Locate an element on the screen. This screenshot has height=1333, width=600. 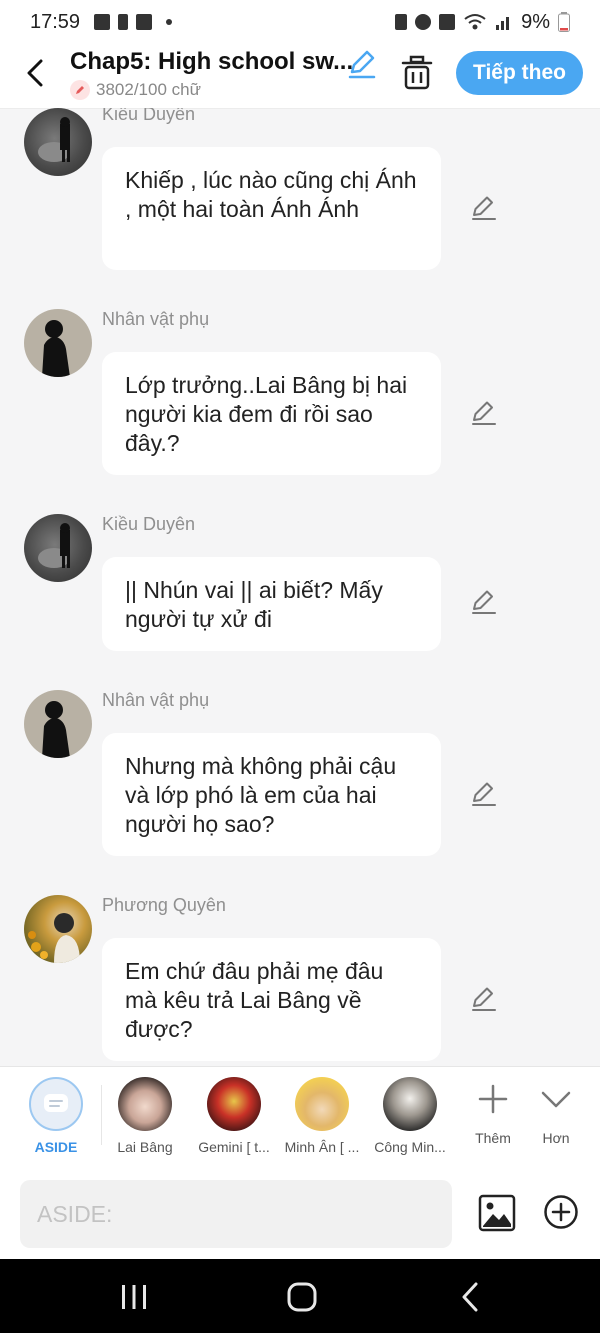
home-button is located at coordinates (302, 1297).